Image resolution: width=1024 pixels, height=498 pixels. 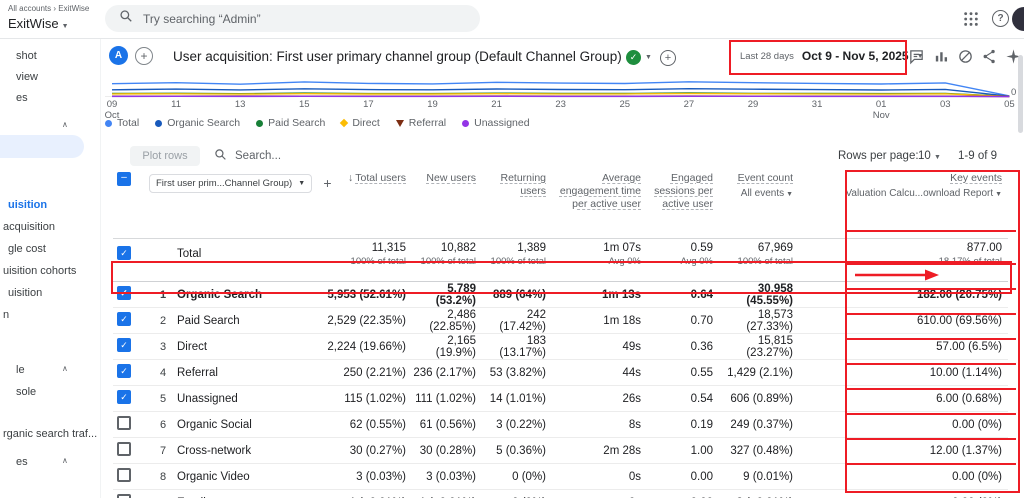 What do you see at coordinates (447, 450) in the screenshot?
I see `metric-value: 30 (0.28%)` at bounding box center [447, 450].